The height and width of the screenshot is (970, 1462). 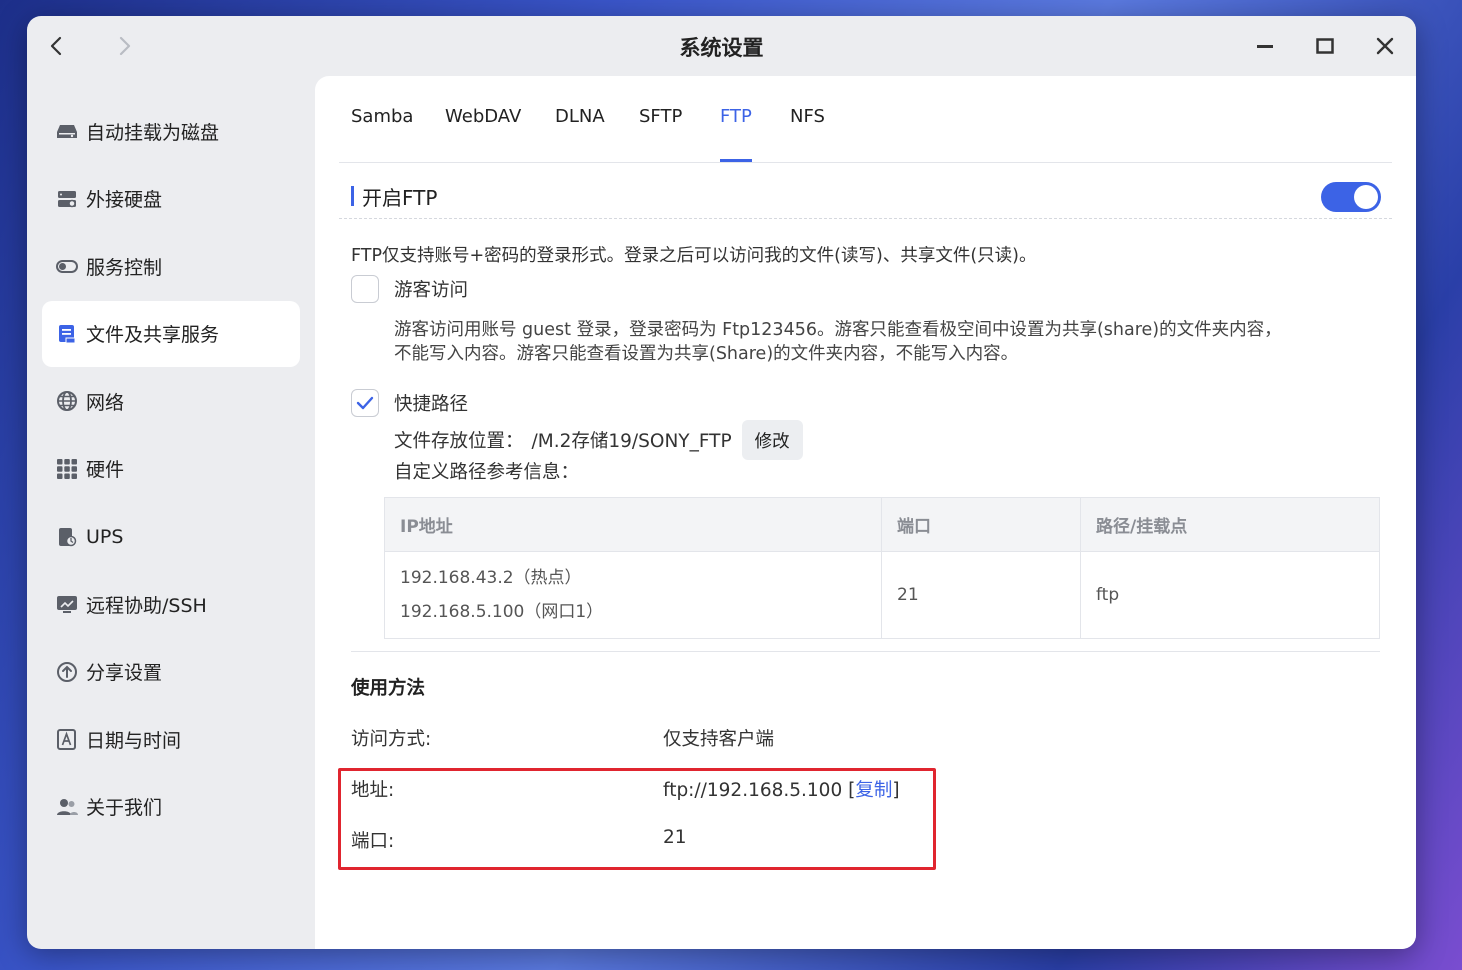 What do you see at coordinates (171, 266) in the screenshot?
I see `sidebar-item-service-control: 服务控制` at bounding box center [171, 266].